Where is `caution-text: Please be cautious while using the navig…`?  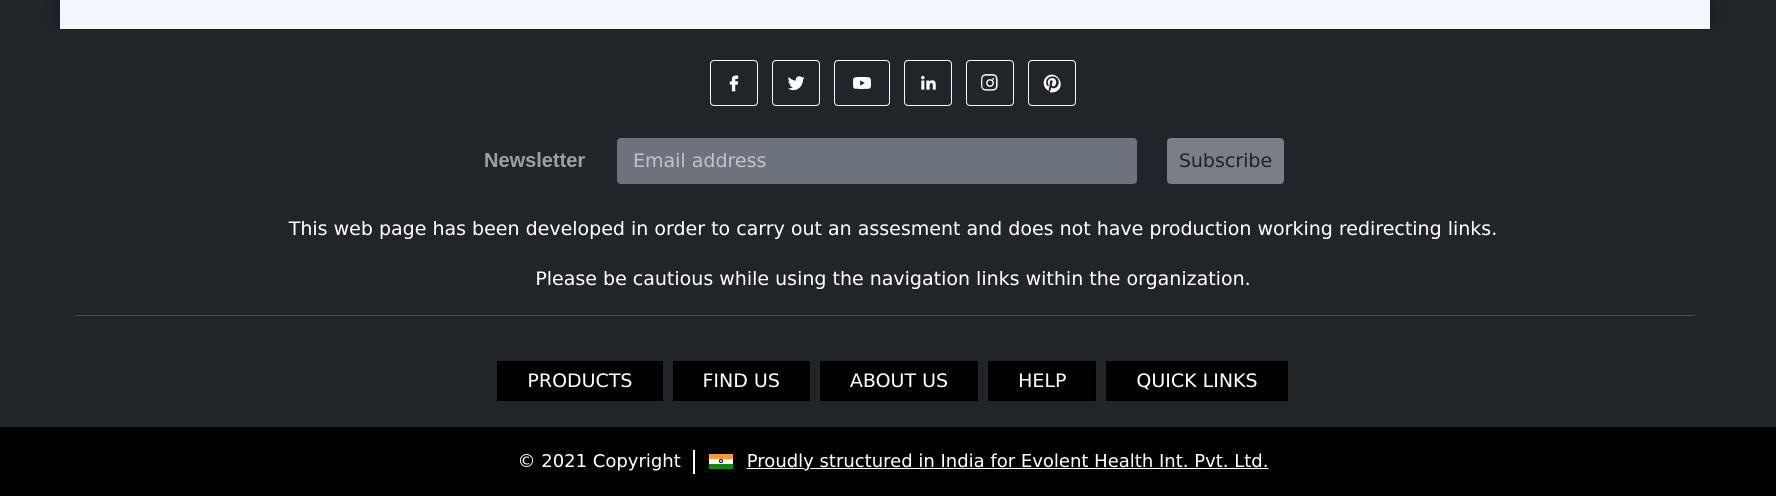
caution-text: Please be cautious while using the navig… is located at coordinates (893, 279).